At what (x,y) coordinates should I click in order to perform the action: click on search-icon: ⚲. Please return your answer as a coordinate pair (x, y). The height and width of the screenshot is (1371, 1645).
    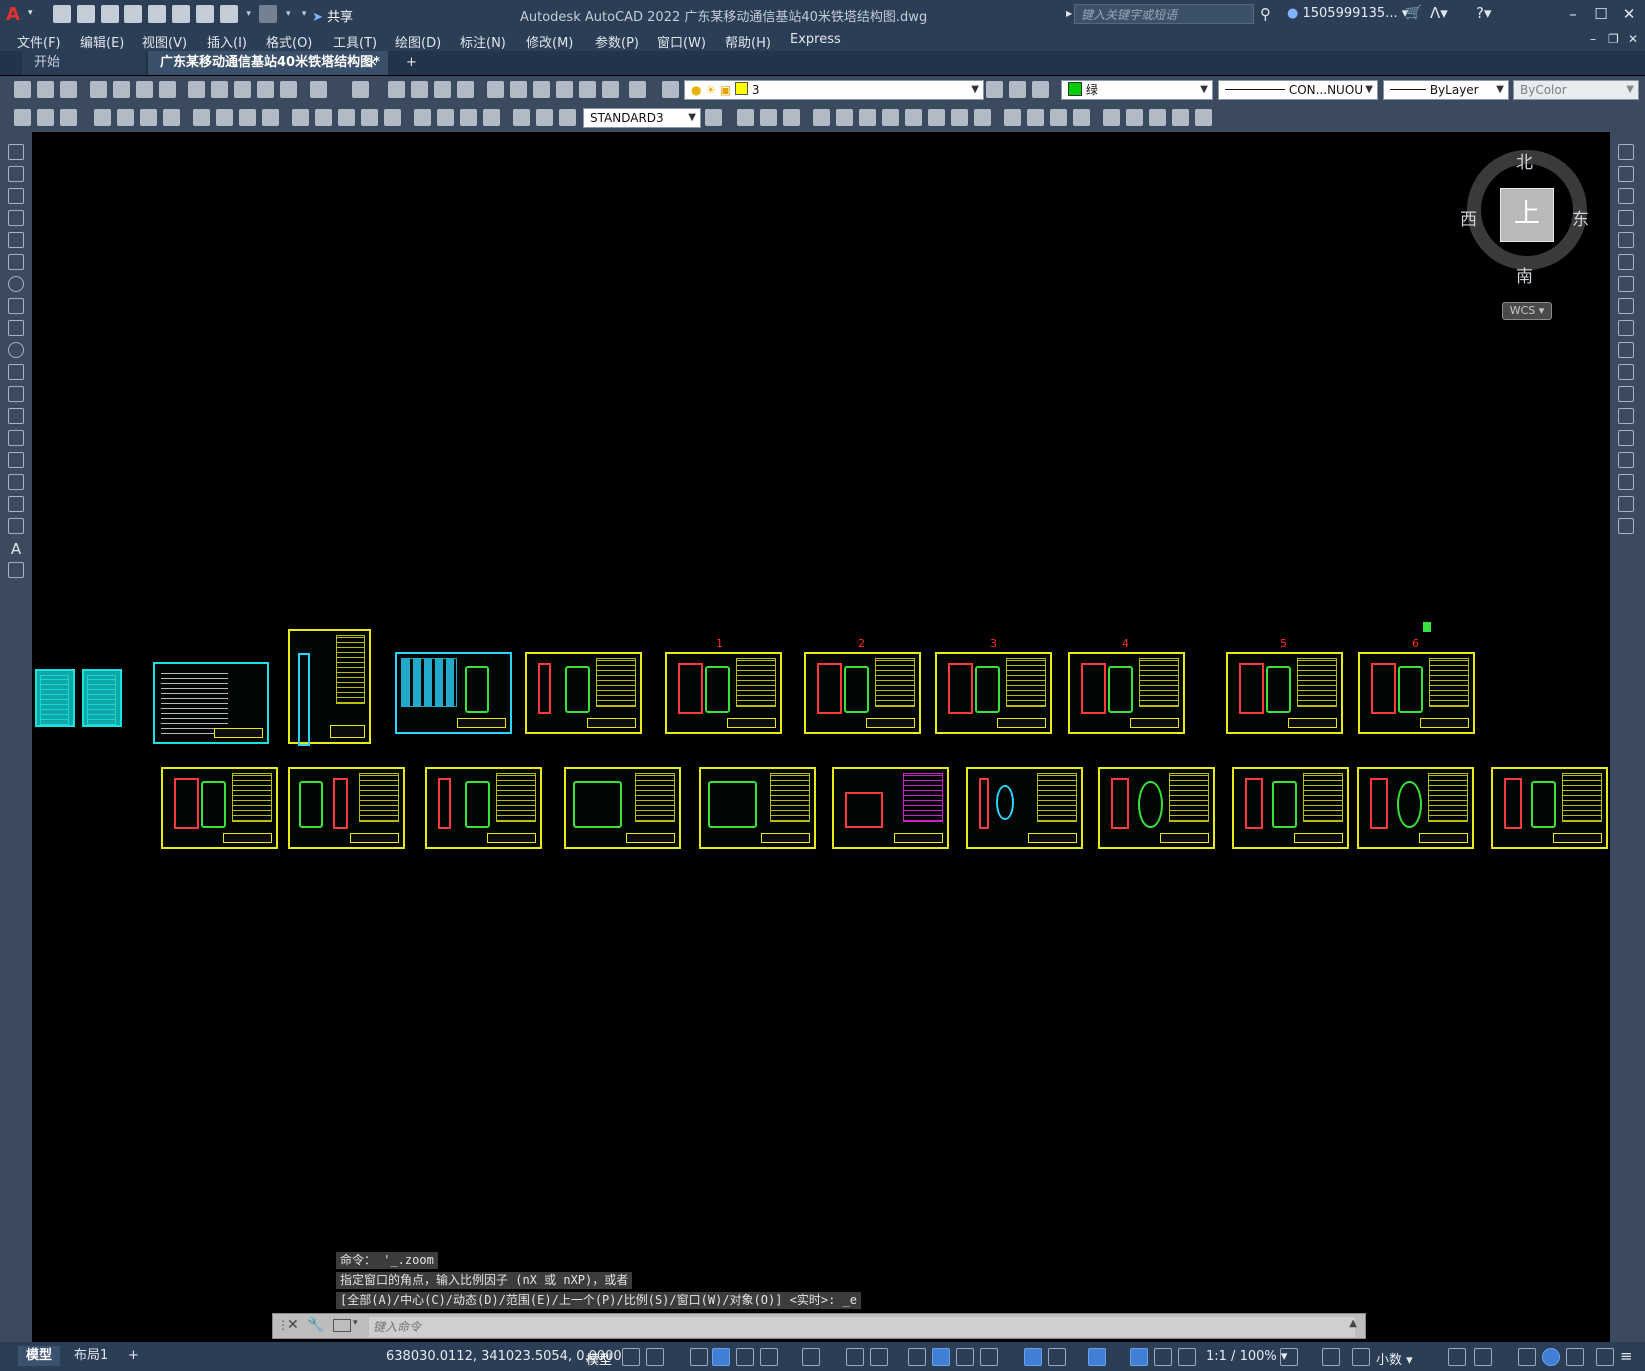
    Looking at the image, I should click on (1265, 14).